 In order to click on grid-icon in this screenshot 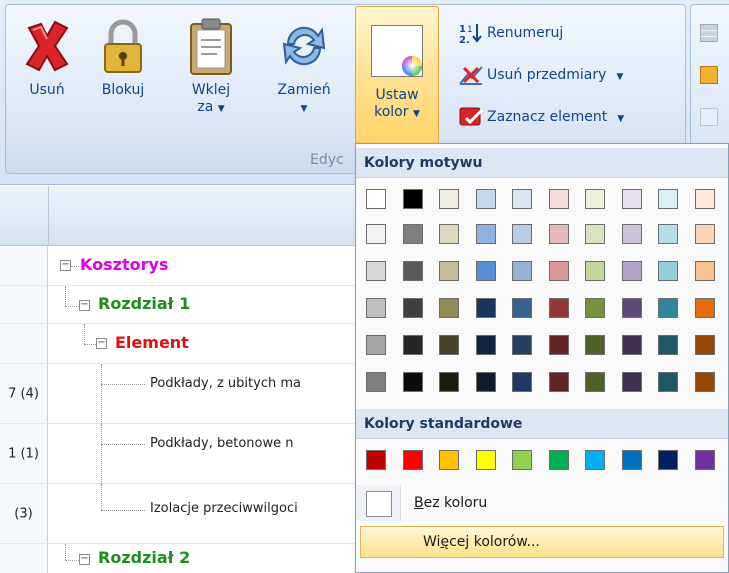, I will do `click(709, 75)`.